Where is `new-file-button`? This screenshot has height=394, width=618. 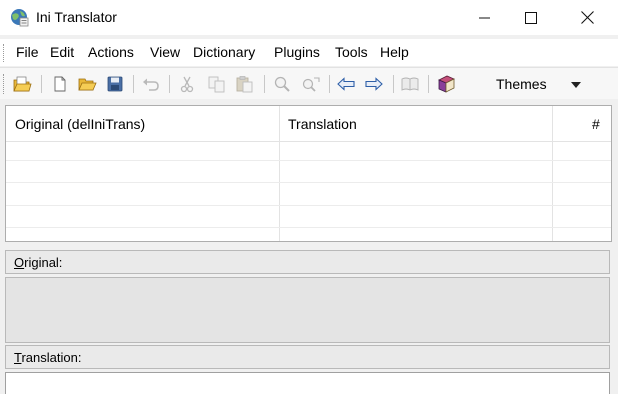
new-file-button is located at coordinates (60, 84).